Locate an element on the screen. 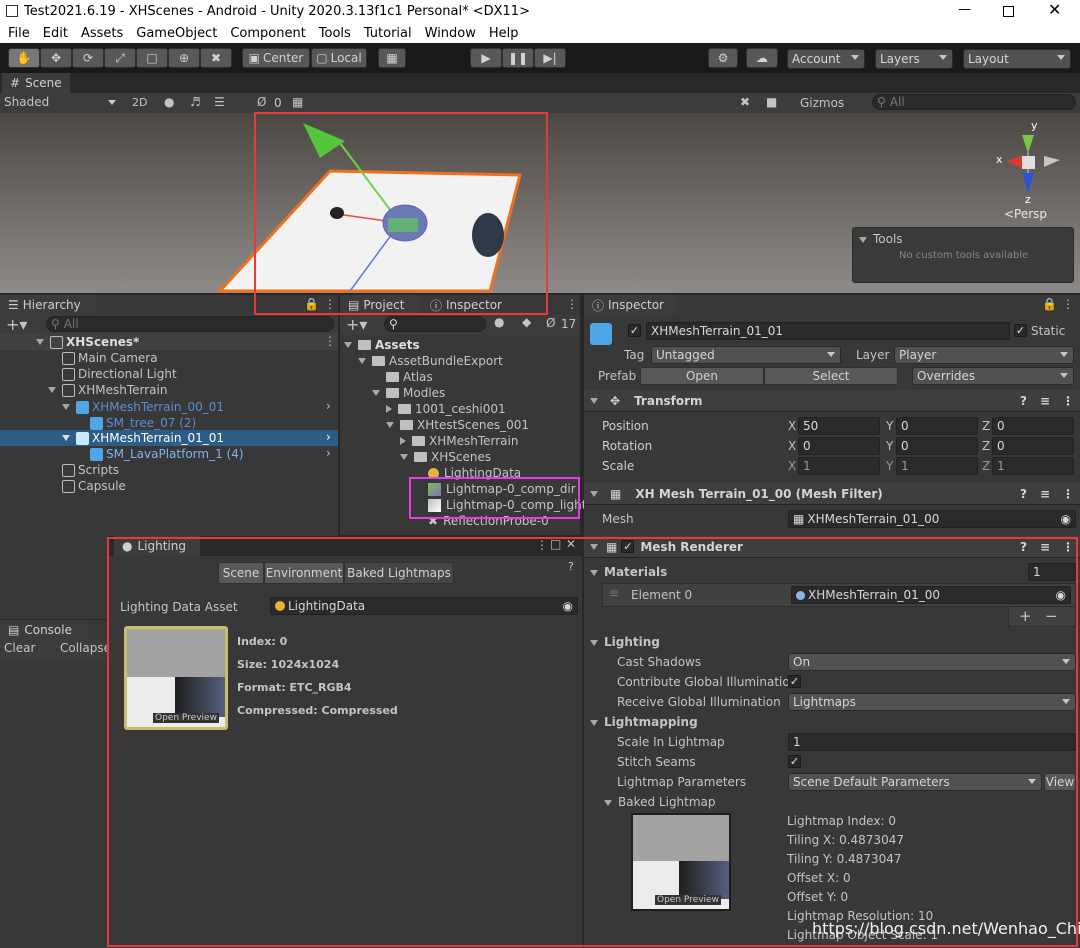 The height and width of the screenshot is (948, 1080). filter-icon: ● is located at coordinates (499, 322).